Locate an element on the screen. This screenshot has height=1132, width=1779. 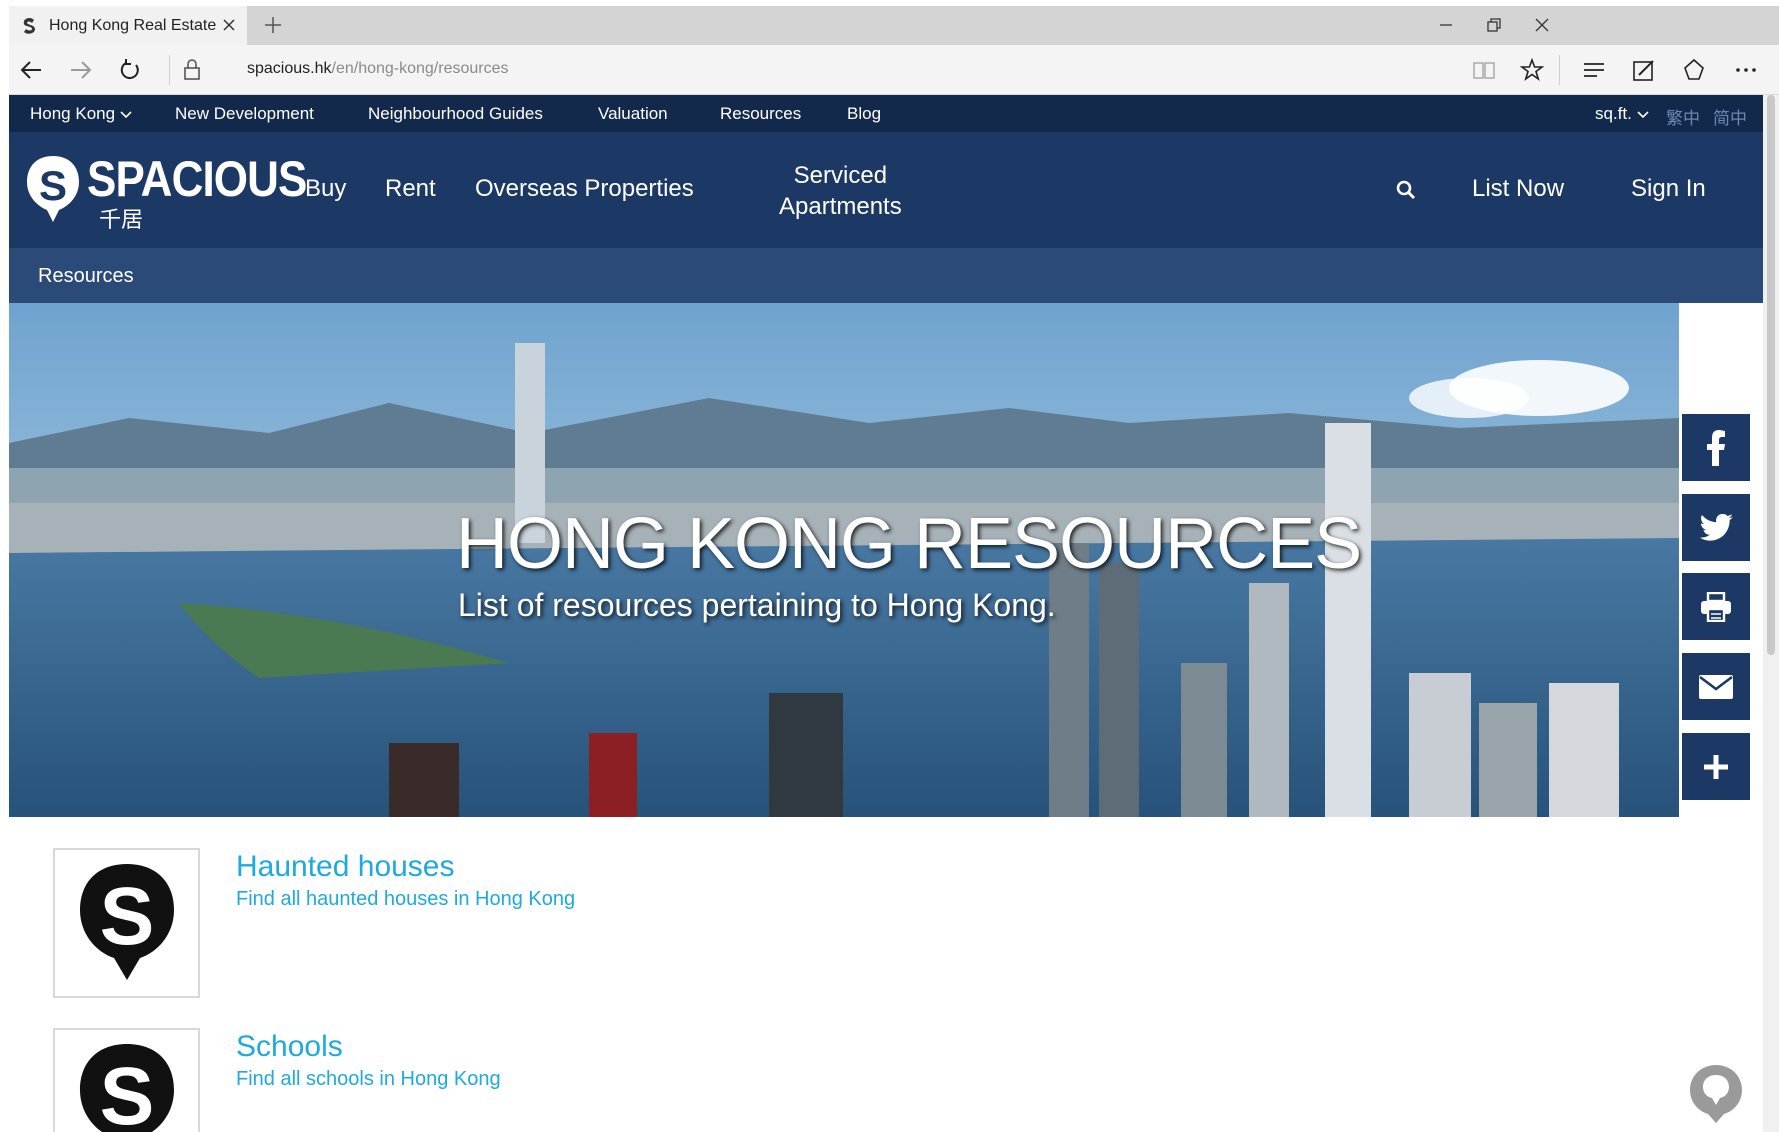
lang-simplified: 简中 is located at coordinates (1730, 116).